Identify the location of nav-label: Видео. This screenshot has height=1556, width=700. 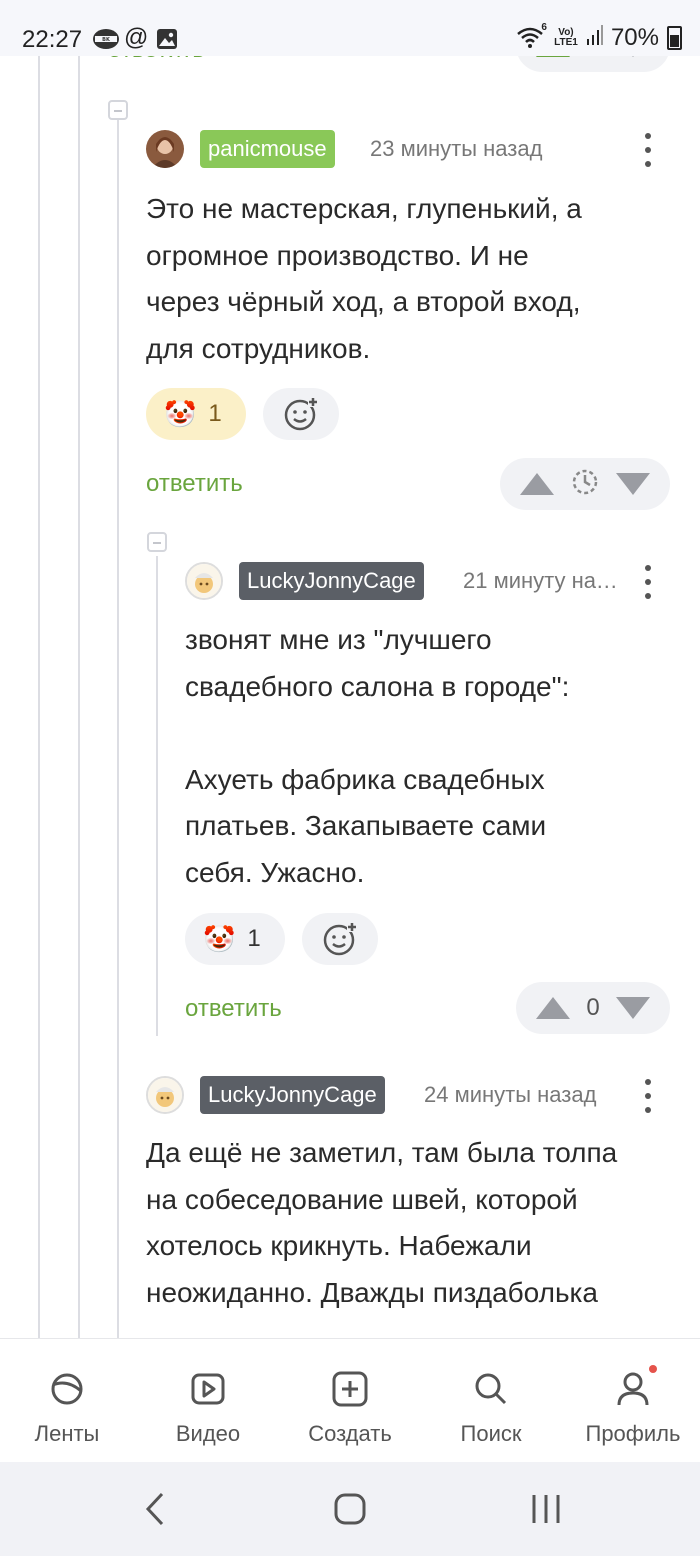
(208, 1433).